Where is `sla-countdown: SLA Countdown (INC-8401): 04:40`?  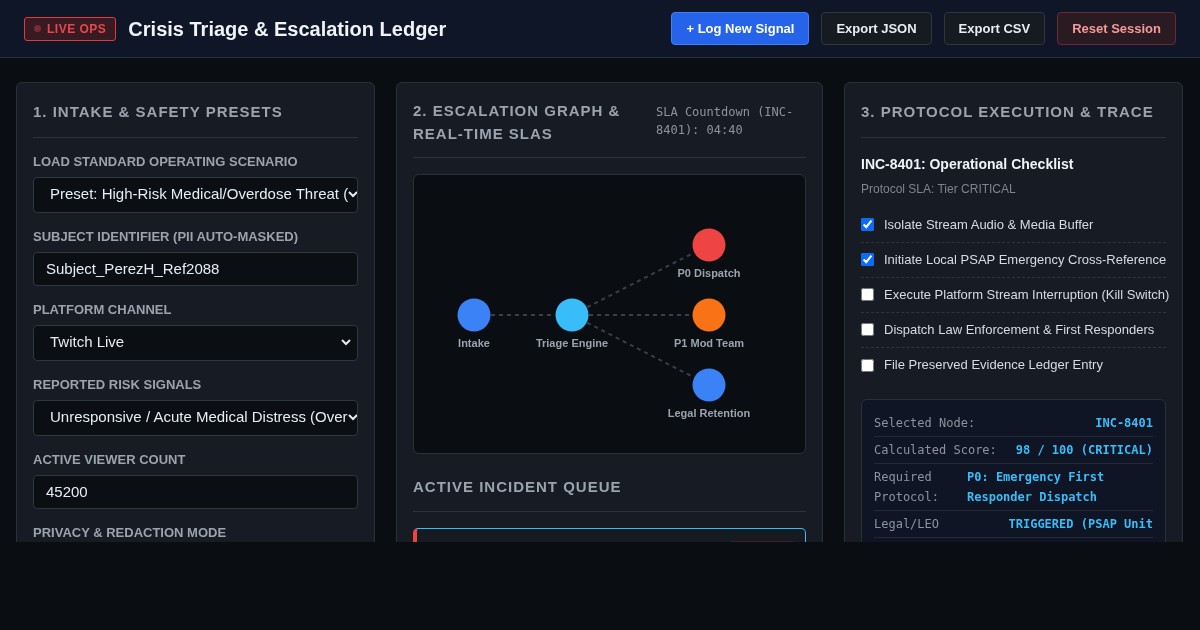
sla-countdown: SLA Countdown (INC-8401): 04:40 is located at coordinates (725, 121).